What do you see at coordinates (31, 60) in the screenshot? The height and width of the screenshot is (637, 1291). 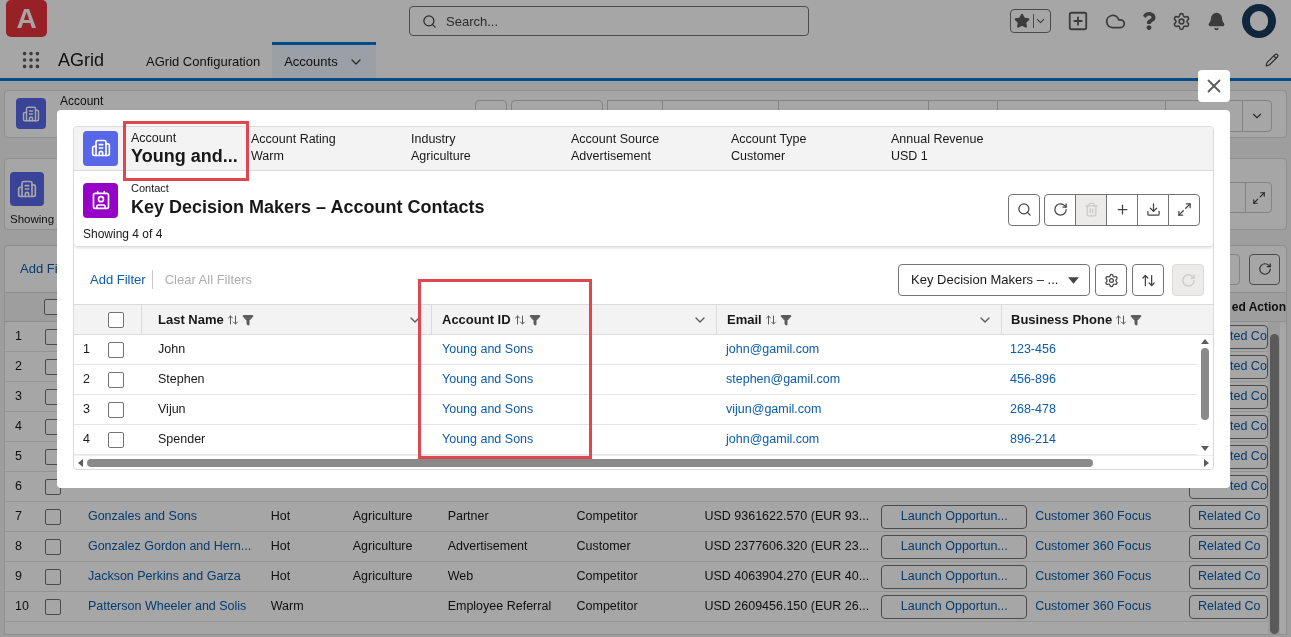 I see `app-launcher-icon` at bounding box center [31, 60].